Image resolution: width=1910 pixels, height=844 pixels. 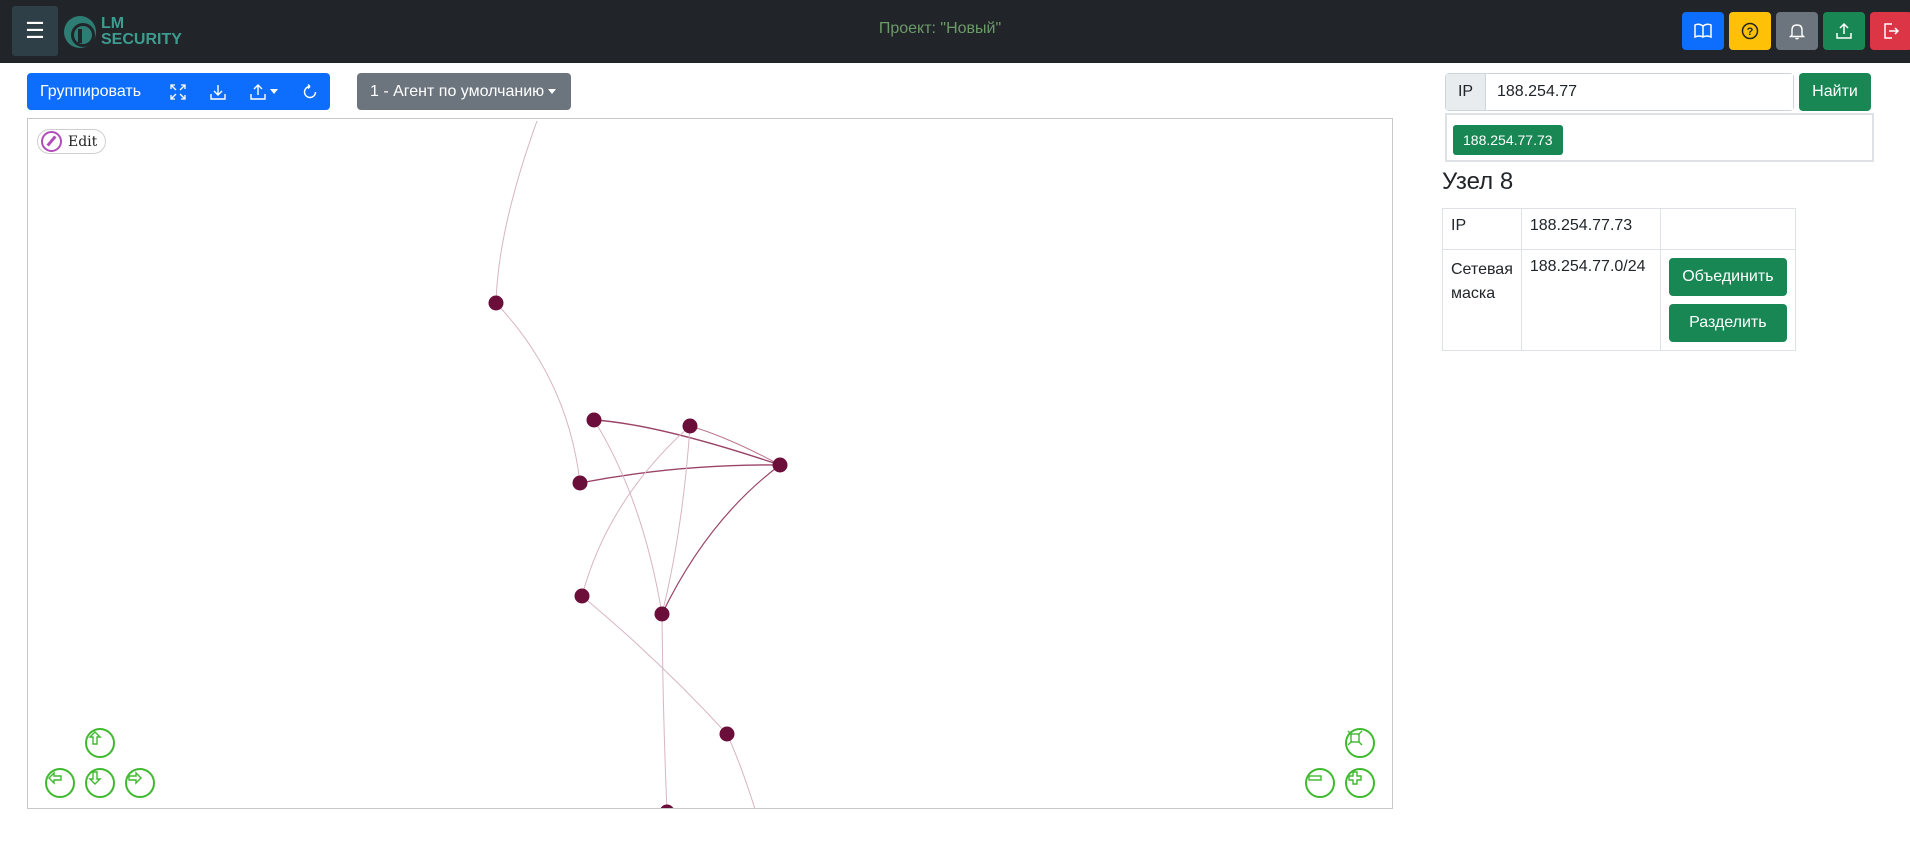 I want to click on merge-button: Объединить, so click(x=1727, y=277).